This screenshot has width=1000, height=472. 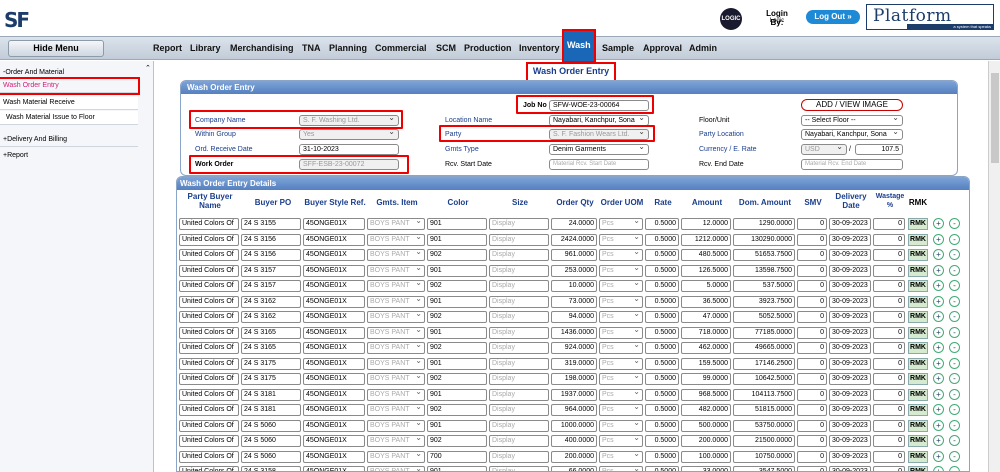 What do you see at coordinates (706, 394) in the screenshot?
I see `amount-input: 968.5000` at bounding box center [706, 394].